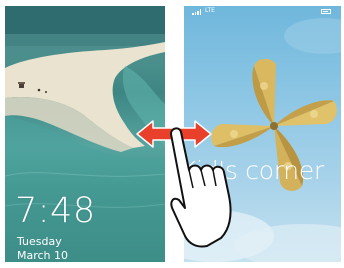 The width and height of the screenshot is (344, 268). What do you see at coordinates (85, 12) in the screenshot?
I see `status-bar` at bounding box center [85, 12].